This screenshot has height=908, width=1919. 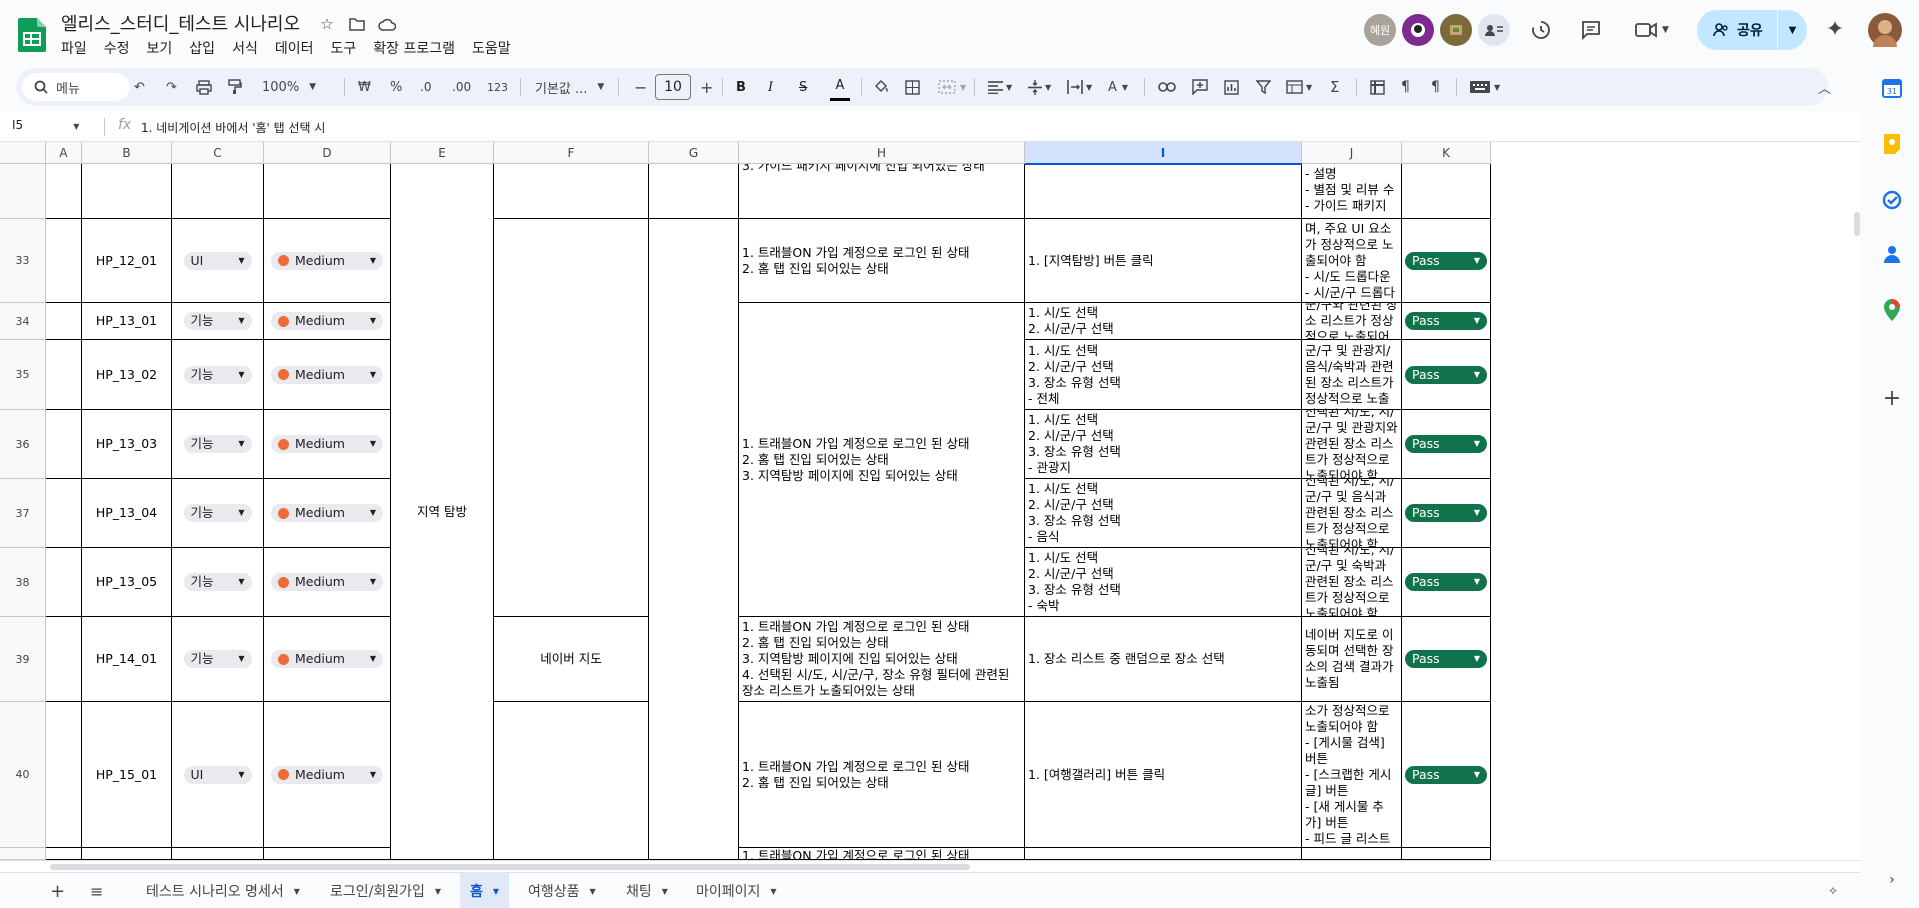 What do you see at coordinates (235, 87) in the screenshot?
I see `paint-format-icon` at bounding box center [235, 87].